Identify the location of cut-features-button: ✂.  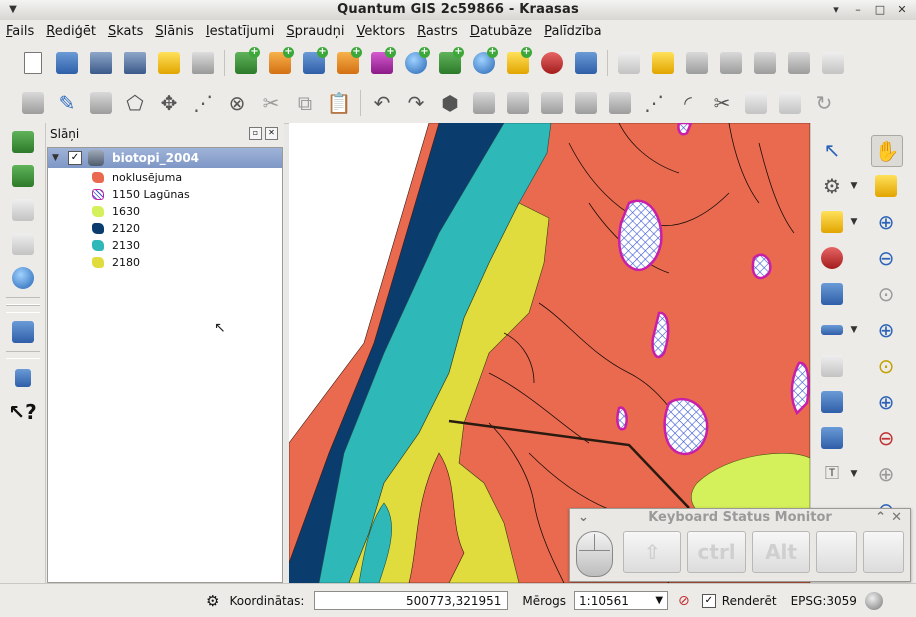
(271, 103).